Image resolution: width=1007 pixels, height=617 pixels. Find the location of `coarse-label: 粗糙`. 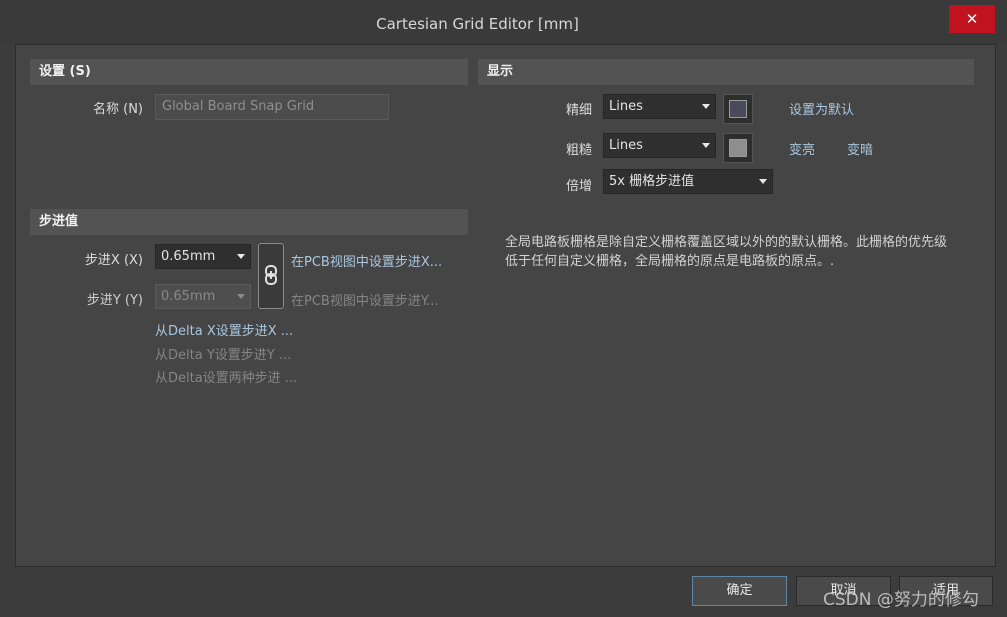

coarse-label: 粗糙 is located at coordinates (578, 150).